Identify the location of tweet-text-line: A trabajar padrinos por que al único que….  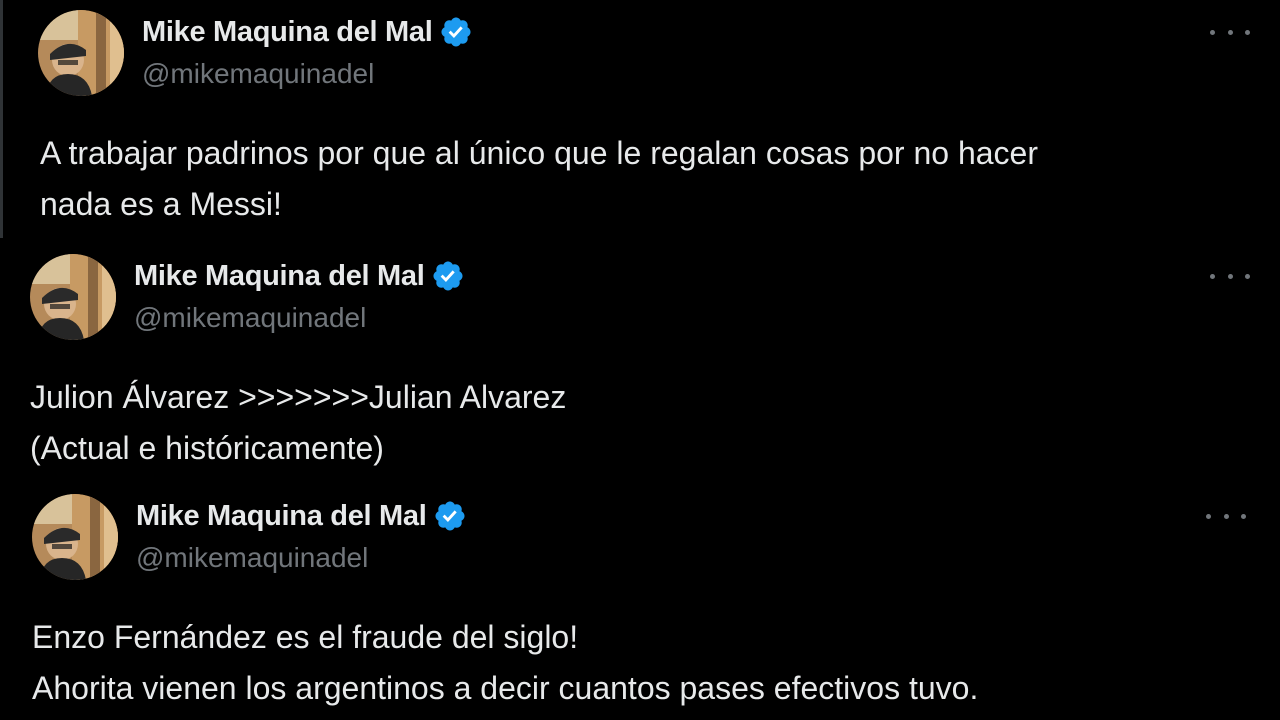
(539, 153).